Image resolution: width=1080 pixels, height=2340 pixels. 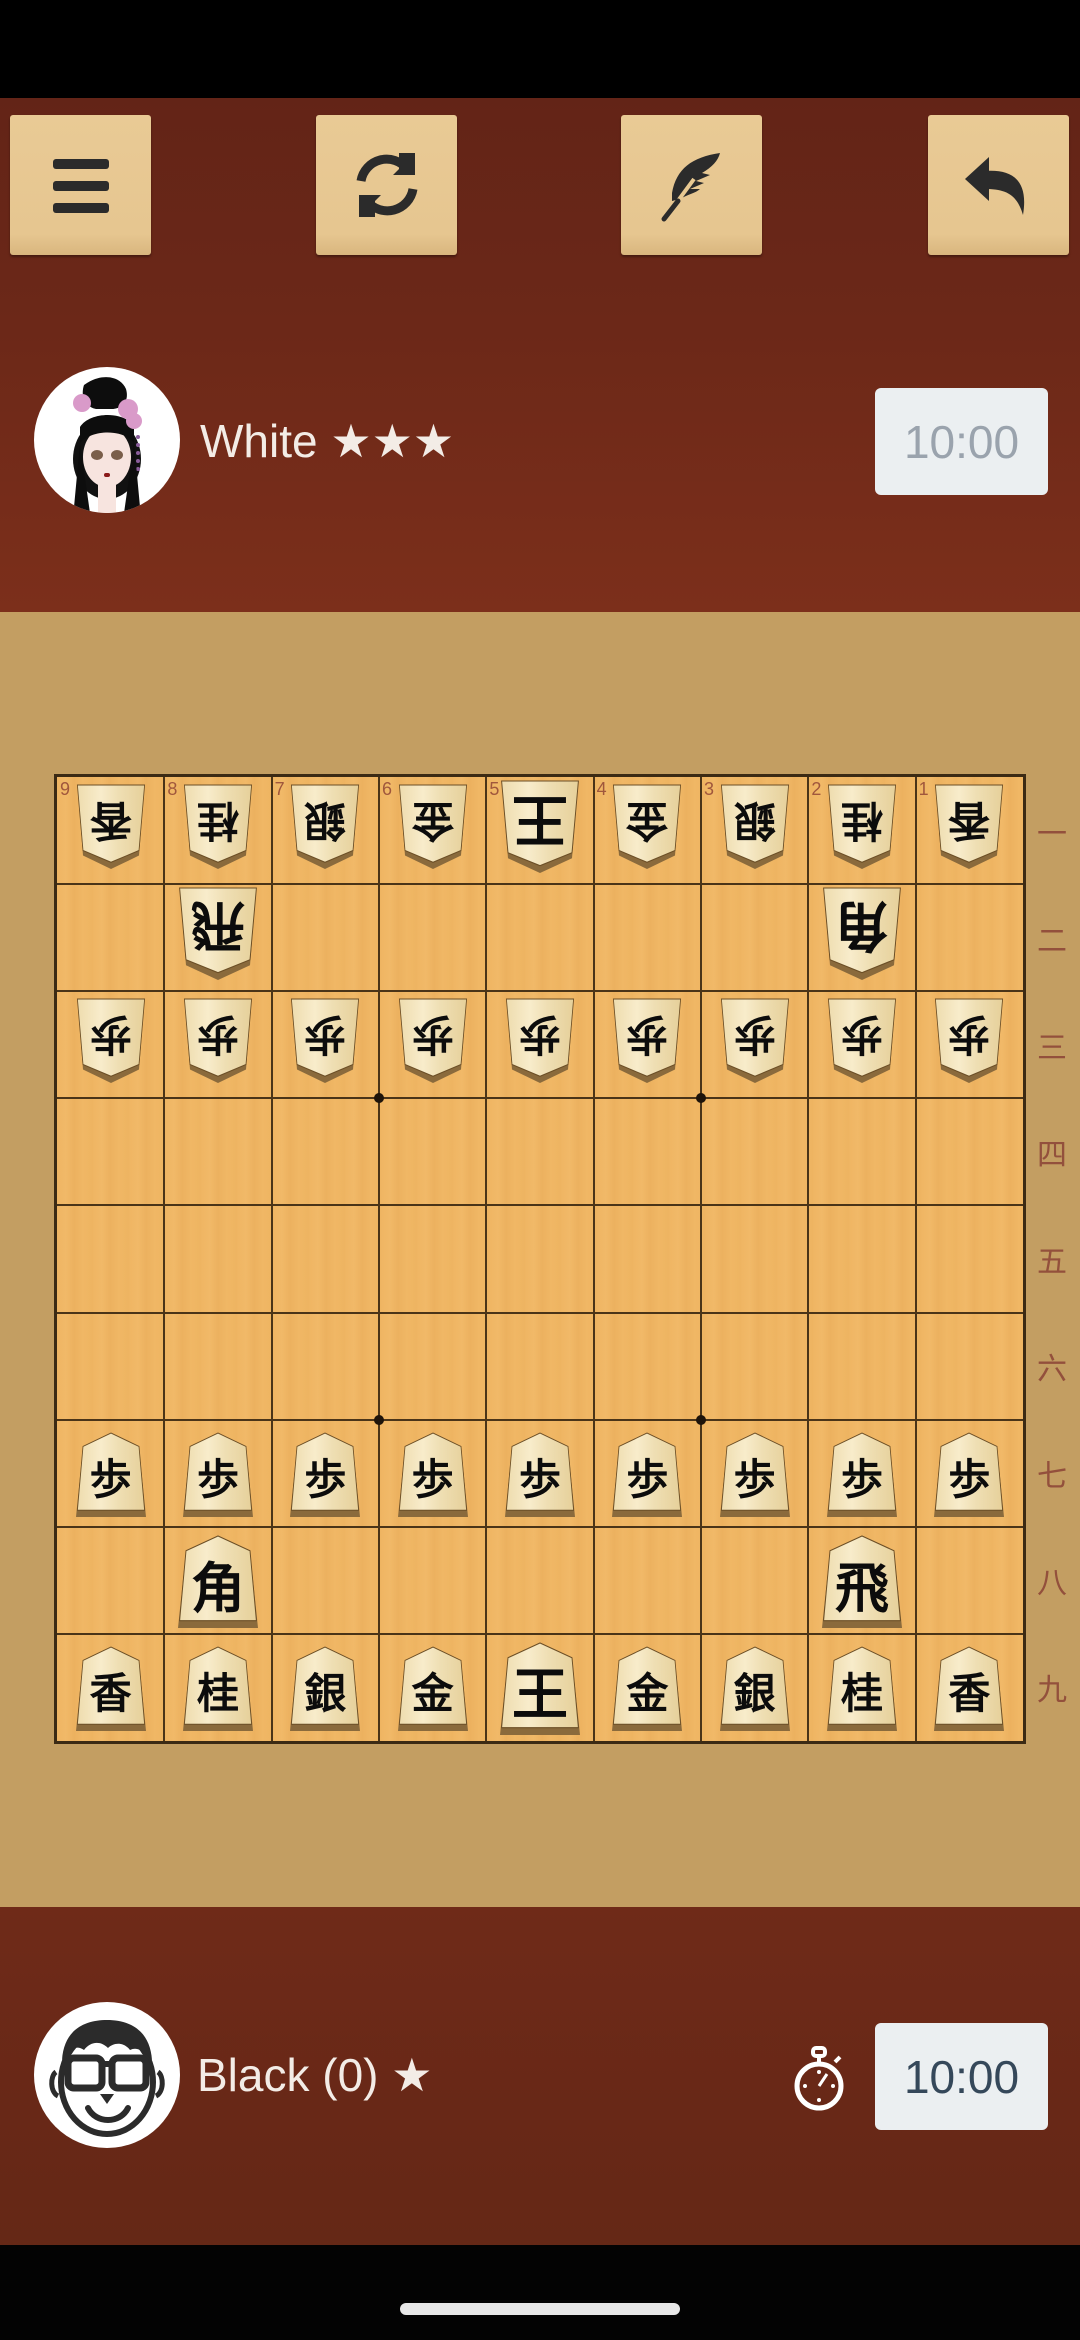 I want to click on shogi-piece-black: 角, so click(x=218, y=1582).